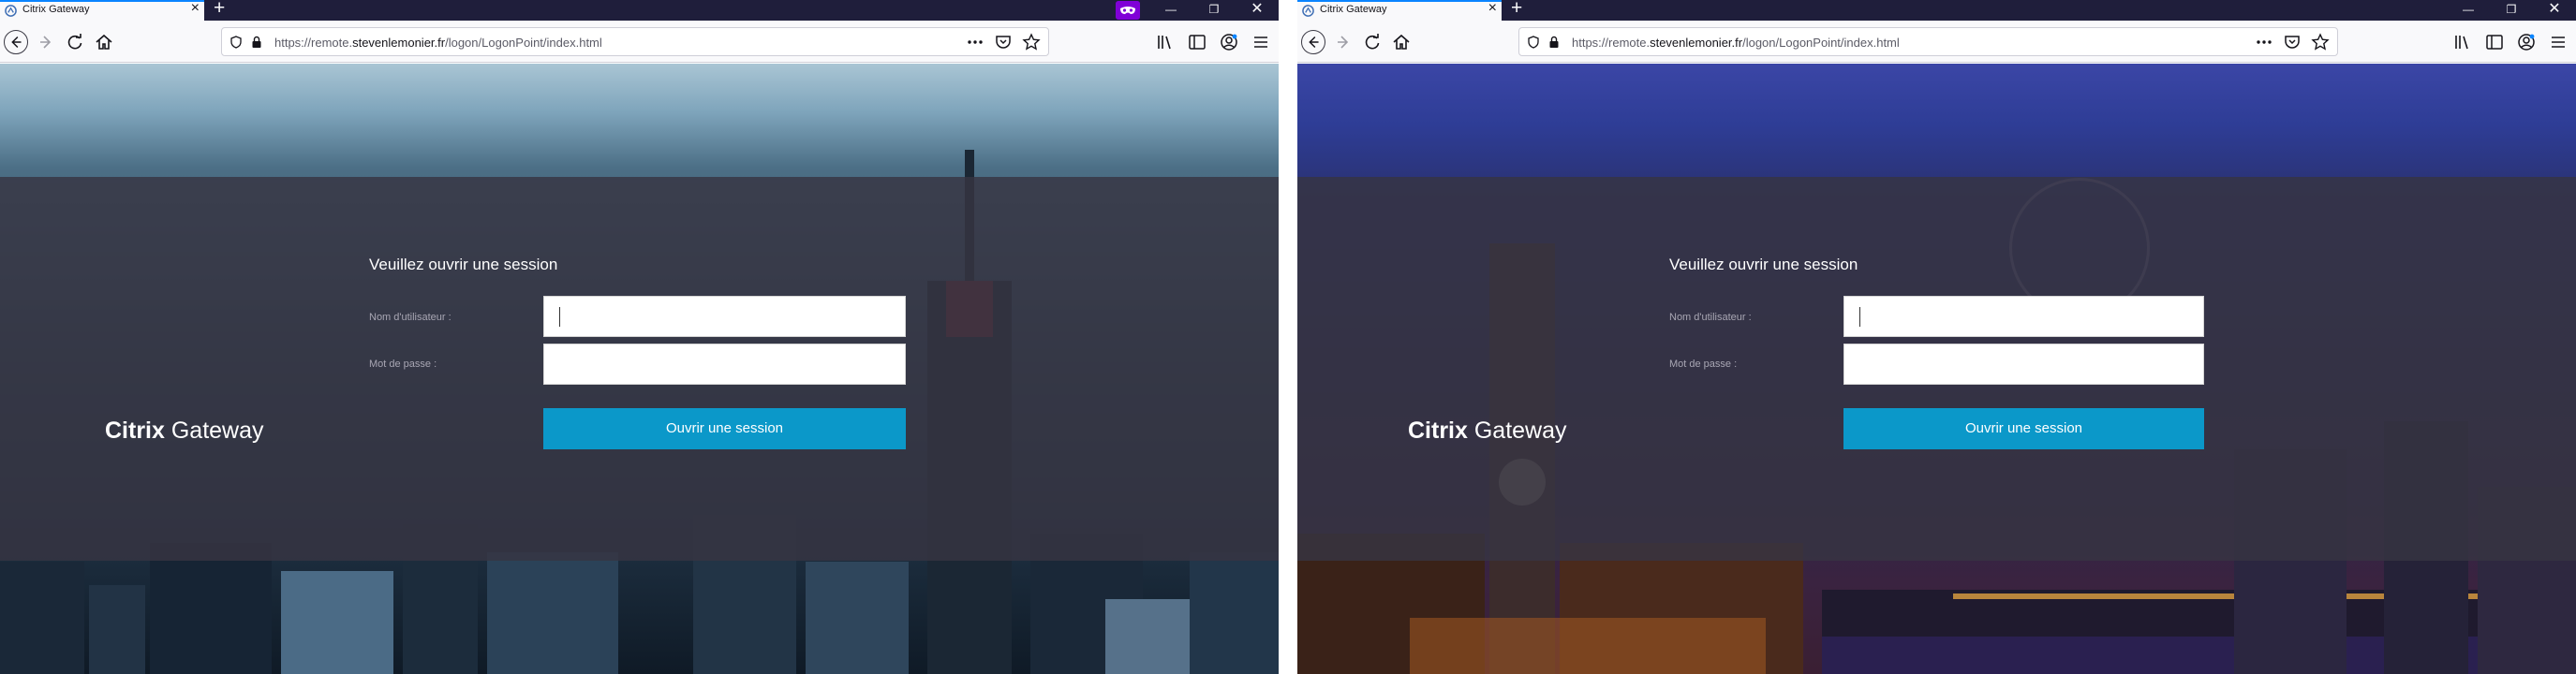  What do you see at coordinates (1288, 337) in the screenshot?
I see `window-gap` at bounding box center [1288, 337].